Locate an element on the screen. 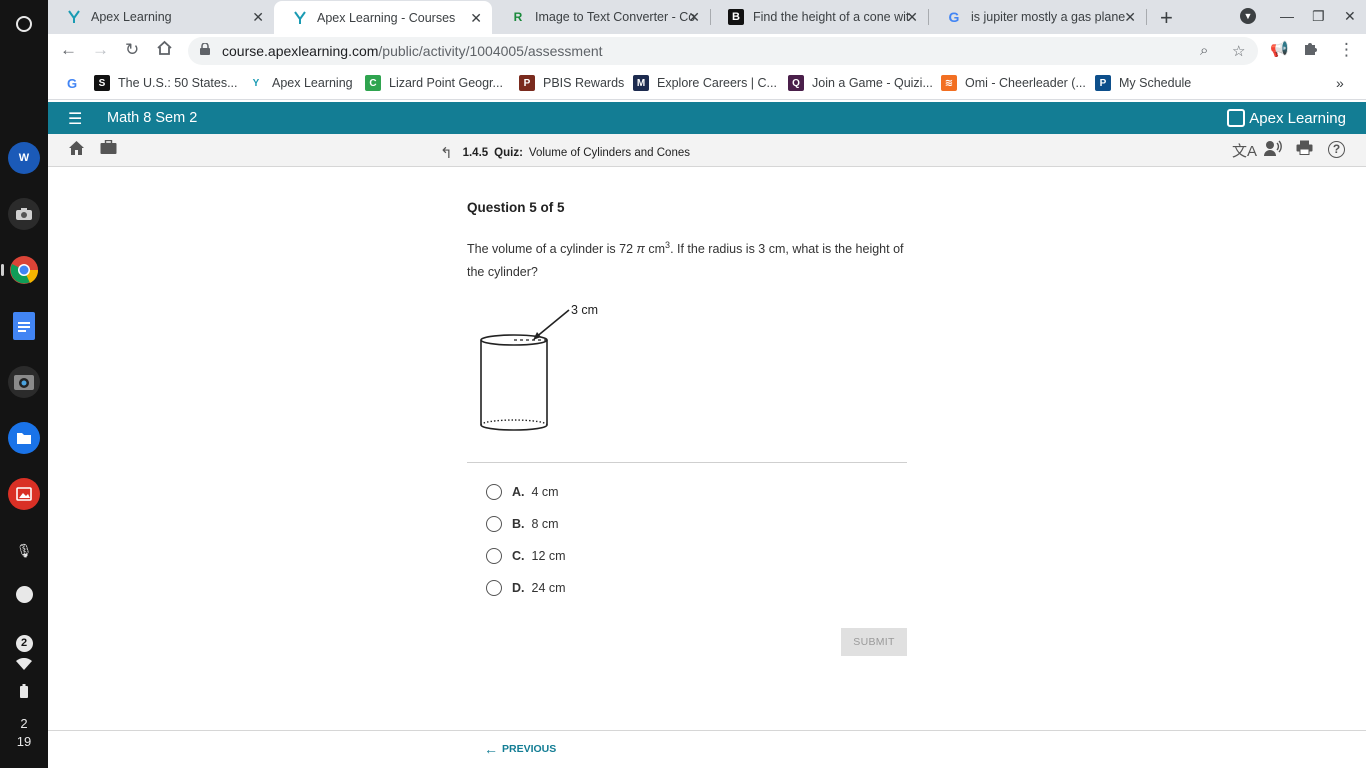  tab-search-icon: ▼ is located at coordinates (1248, 16).